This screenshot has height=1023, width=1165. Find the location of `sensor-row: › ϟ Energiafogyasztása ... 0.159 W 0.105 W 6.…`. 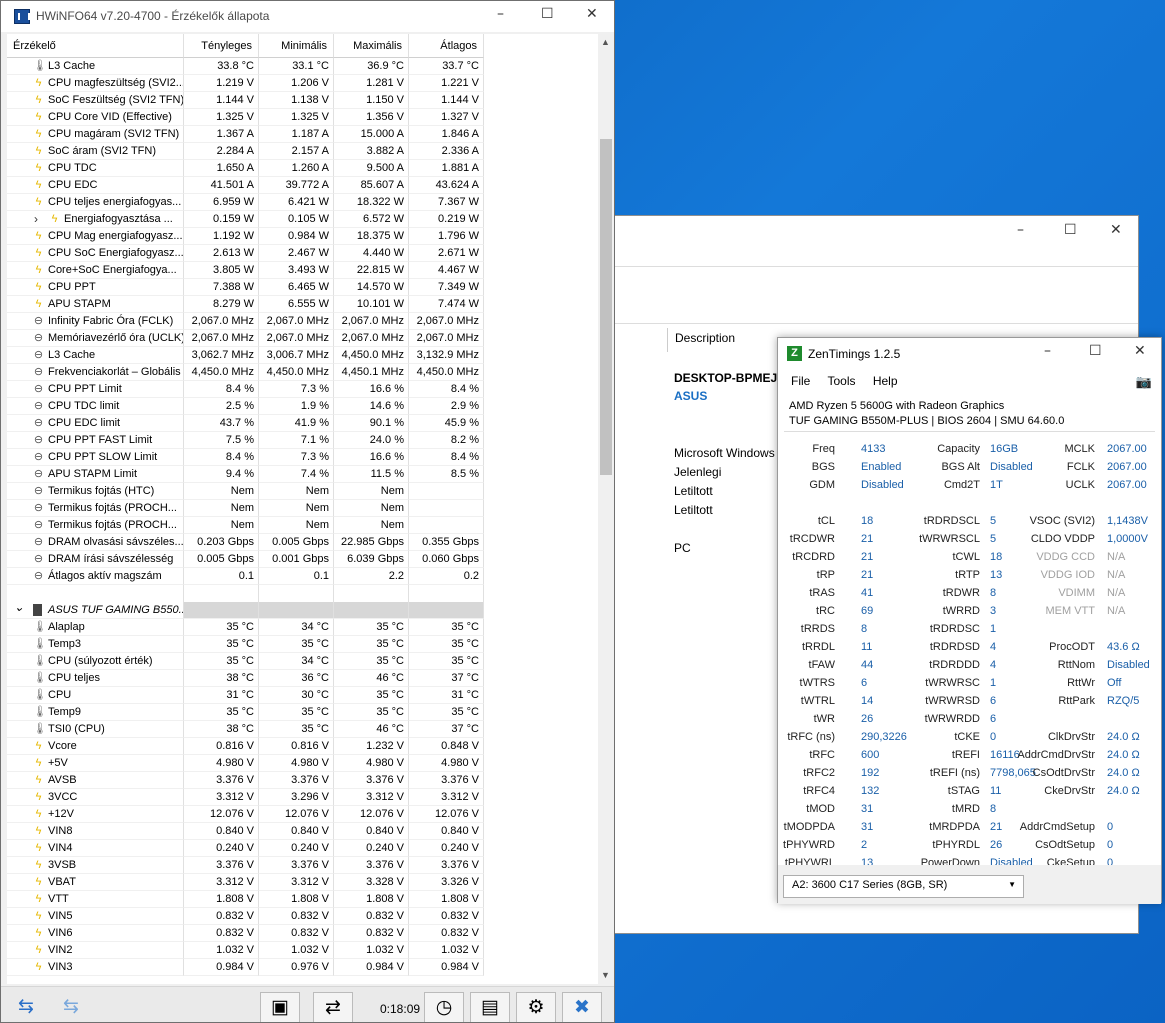

sensor-row: › ϟ Energiafogyasztása ... 0.159 W 0.105 W 6.… is located at coordinates (302, 219).